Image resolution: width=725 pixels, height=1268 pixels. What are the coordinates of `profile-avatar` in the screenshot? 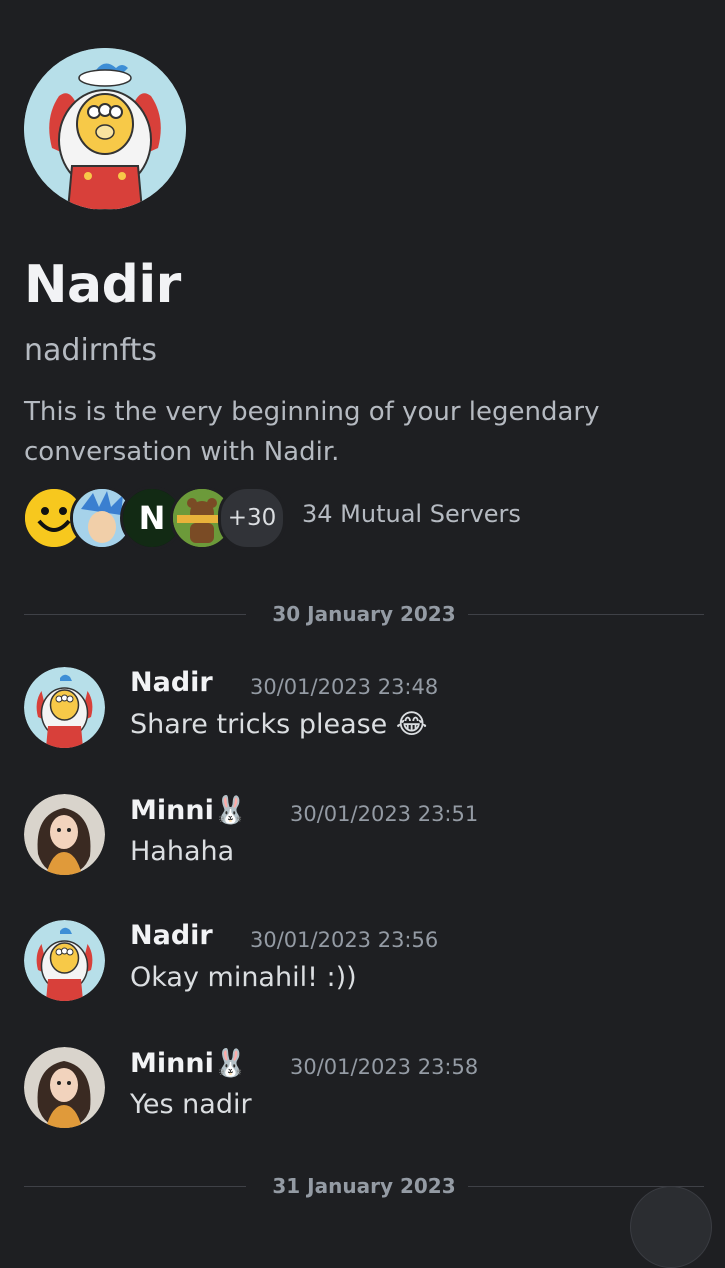 It's located at (105, 129).